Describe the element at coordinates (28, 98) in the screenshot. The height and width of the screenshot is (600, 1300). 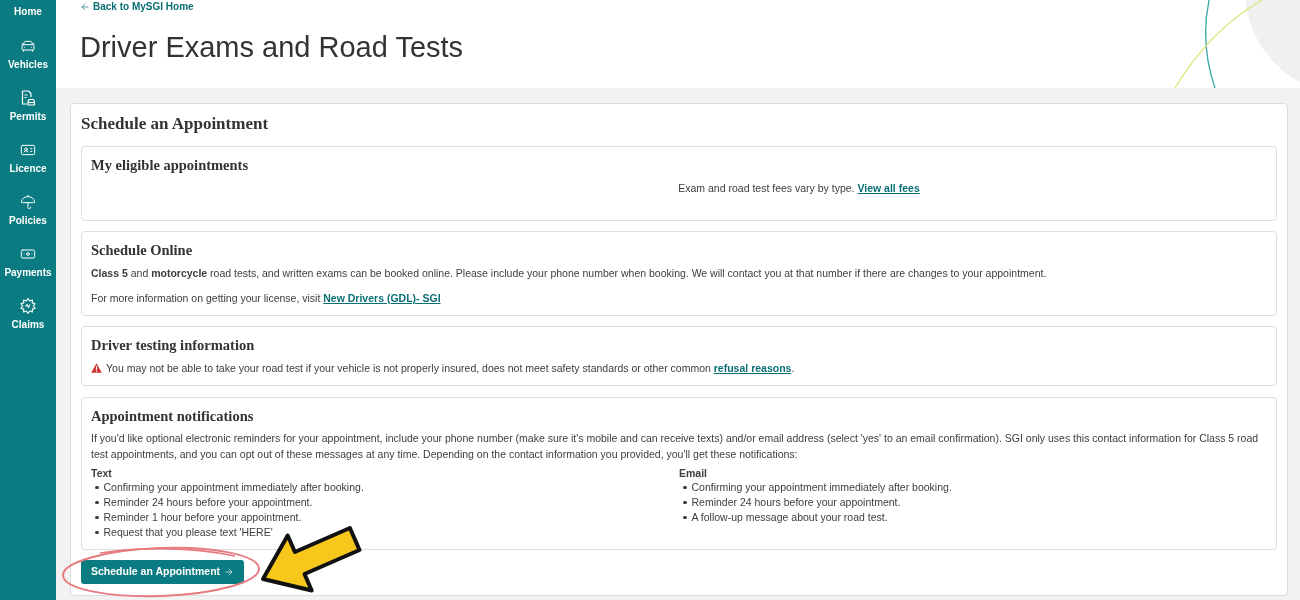
I see `document-car-icon` at that location.